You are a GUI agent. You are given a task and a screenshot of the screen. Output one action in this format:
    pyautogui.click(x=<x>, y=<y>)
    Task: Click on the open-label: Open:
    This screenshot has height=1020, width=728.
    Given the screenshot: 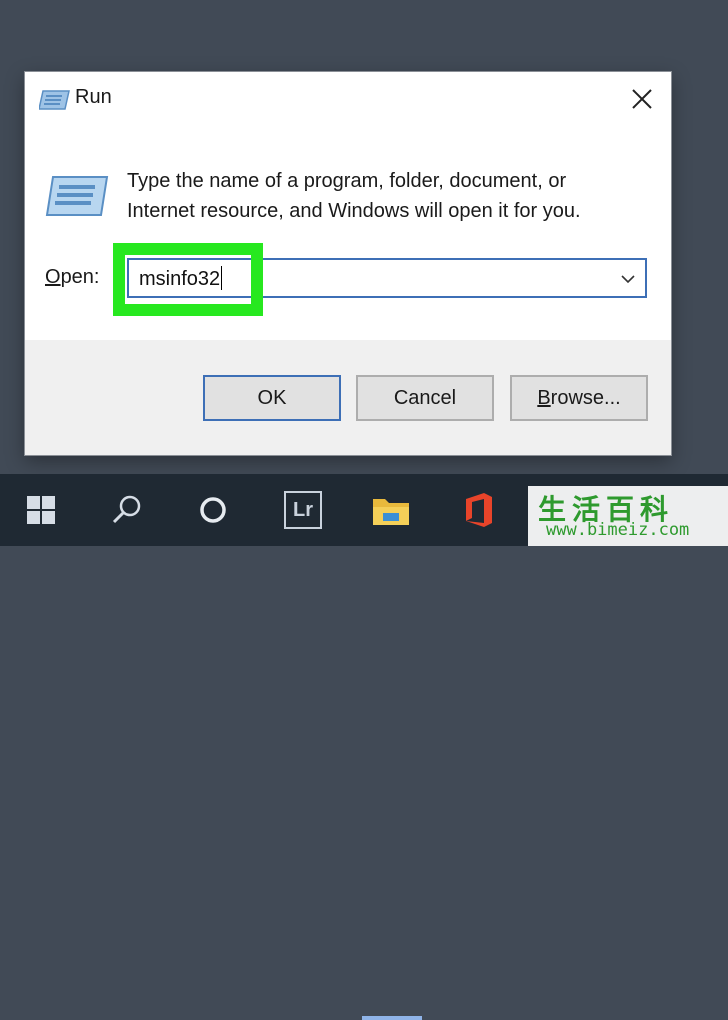 What is the action you would take?
    pyautogui.click(x=72, y=277)
    